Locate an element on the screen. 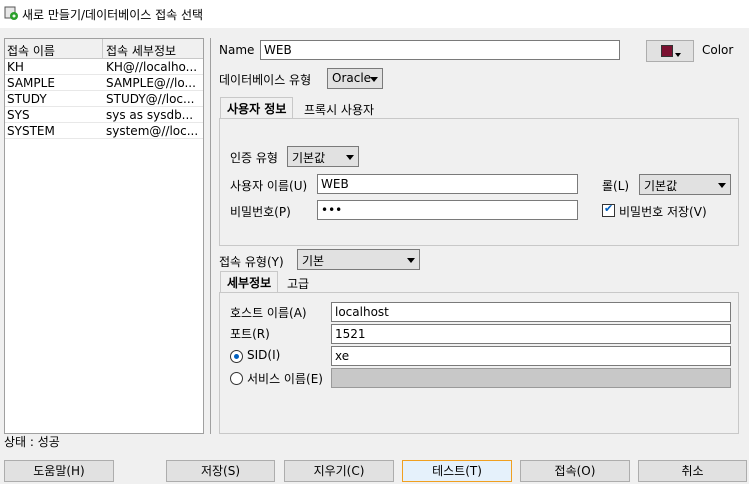  service-name-radio is located at coordinates (236, 378).